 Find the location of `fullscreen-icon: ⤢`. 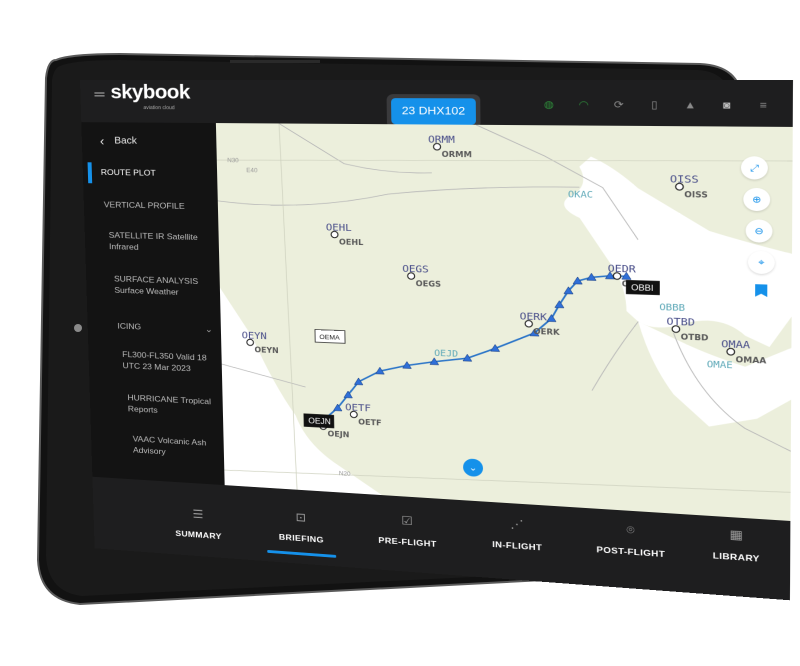

fullscreen-icon: ⤢ is located at coordinates (754, 167).